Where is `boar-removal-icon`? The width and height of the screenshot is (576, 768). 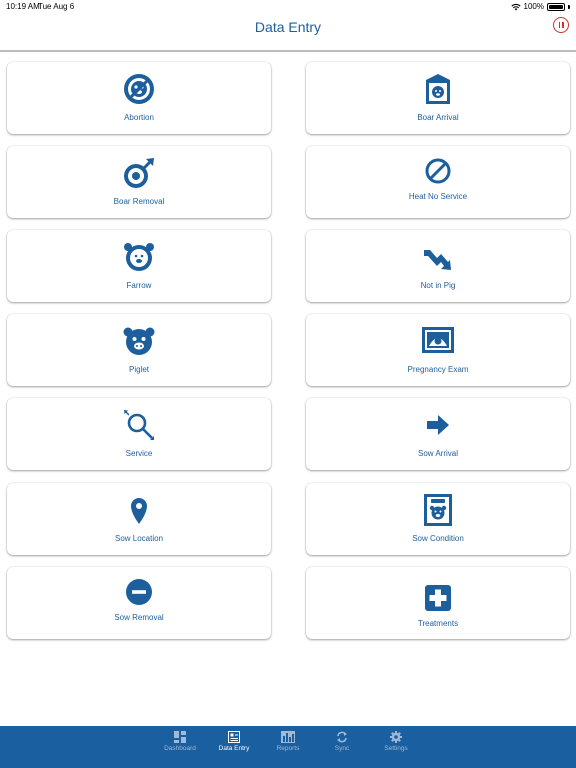 boar-removal-icon is located at coordinates (139, 173).